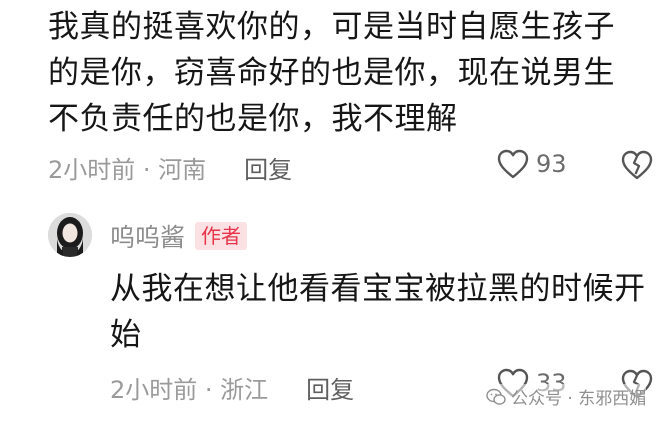 The image size is (660, 425). Describe the element at coordinates (147, 236) in the screenshot. I see `username: 呜呜酱` at that location.